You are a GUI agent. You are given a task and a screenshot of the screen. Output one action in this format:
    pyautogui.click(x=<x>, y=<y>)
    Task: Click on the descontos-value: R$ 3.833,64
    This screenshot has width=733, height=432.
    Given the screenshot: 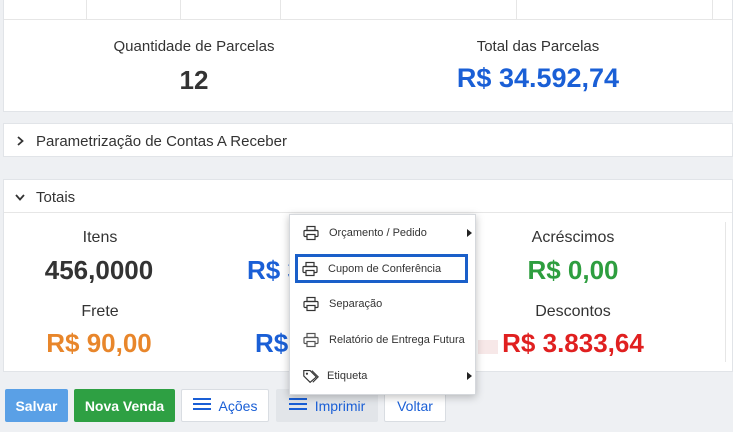 What is the action you would take?
    pyautogui.click(x=573, y=343)
    